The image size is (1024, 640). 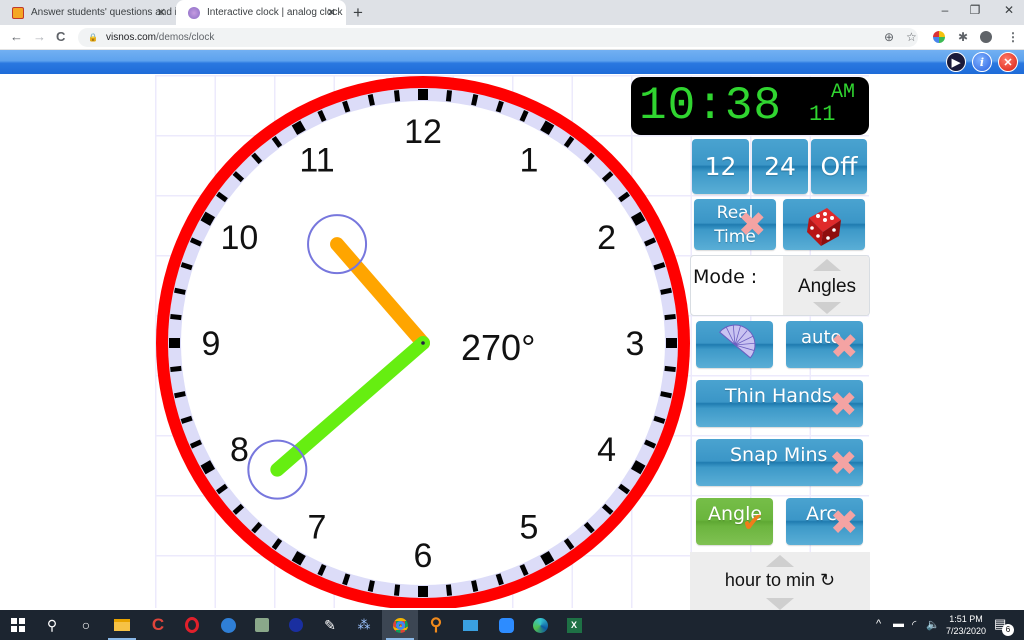 I want to click on excel-icon: X, so click(x=574, y=625).